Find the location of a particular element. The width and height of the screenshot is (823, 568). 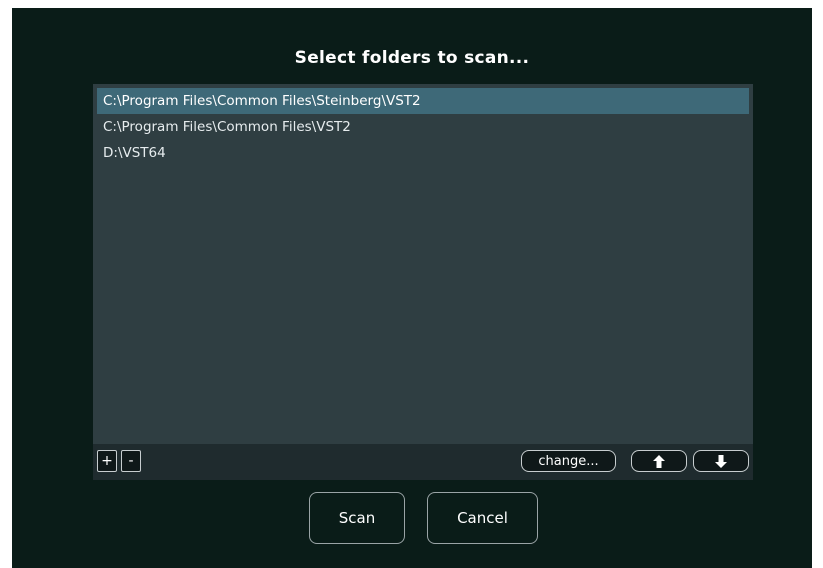

arrow-down-icon is located at coordinates (721, 461).